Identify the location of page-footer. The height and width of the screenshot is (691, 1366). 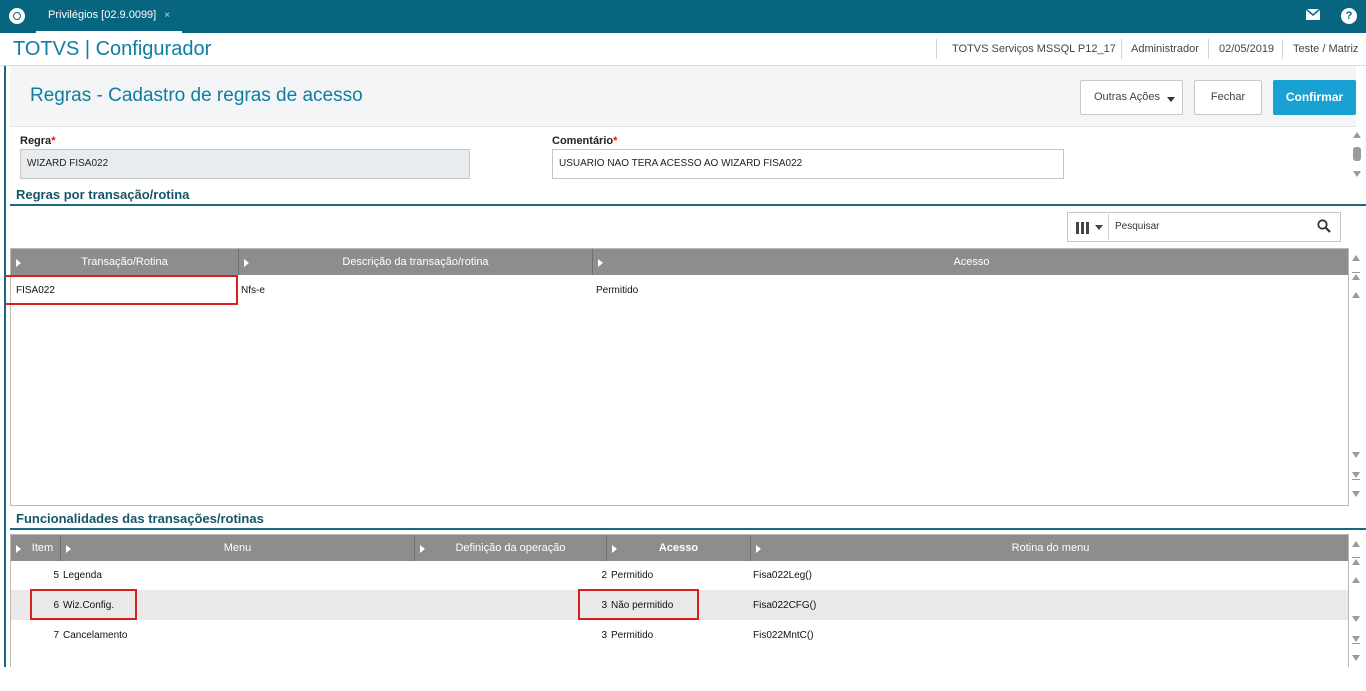
(685, 679).